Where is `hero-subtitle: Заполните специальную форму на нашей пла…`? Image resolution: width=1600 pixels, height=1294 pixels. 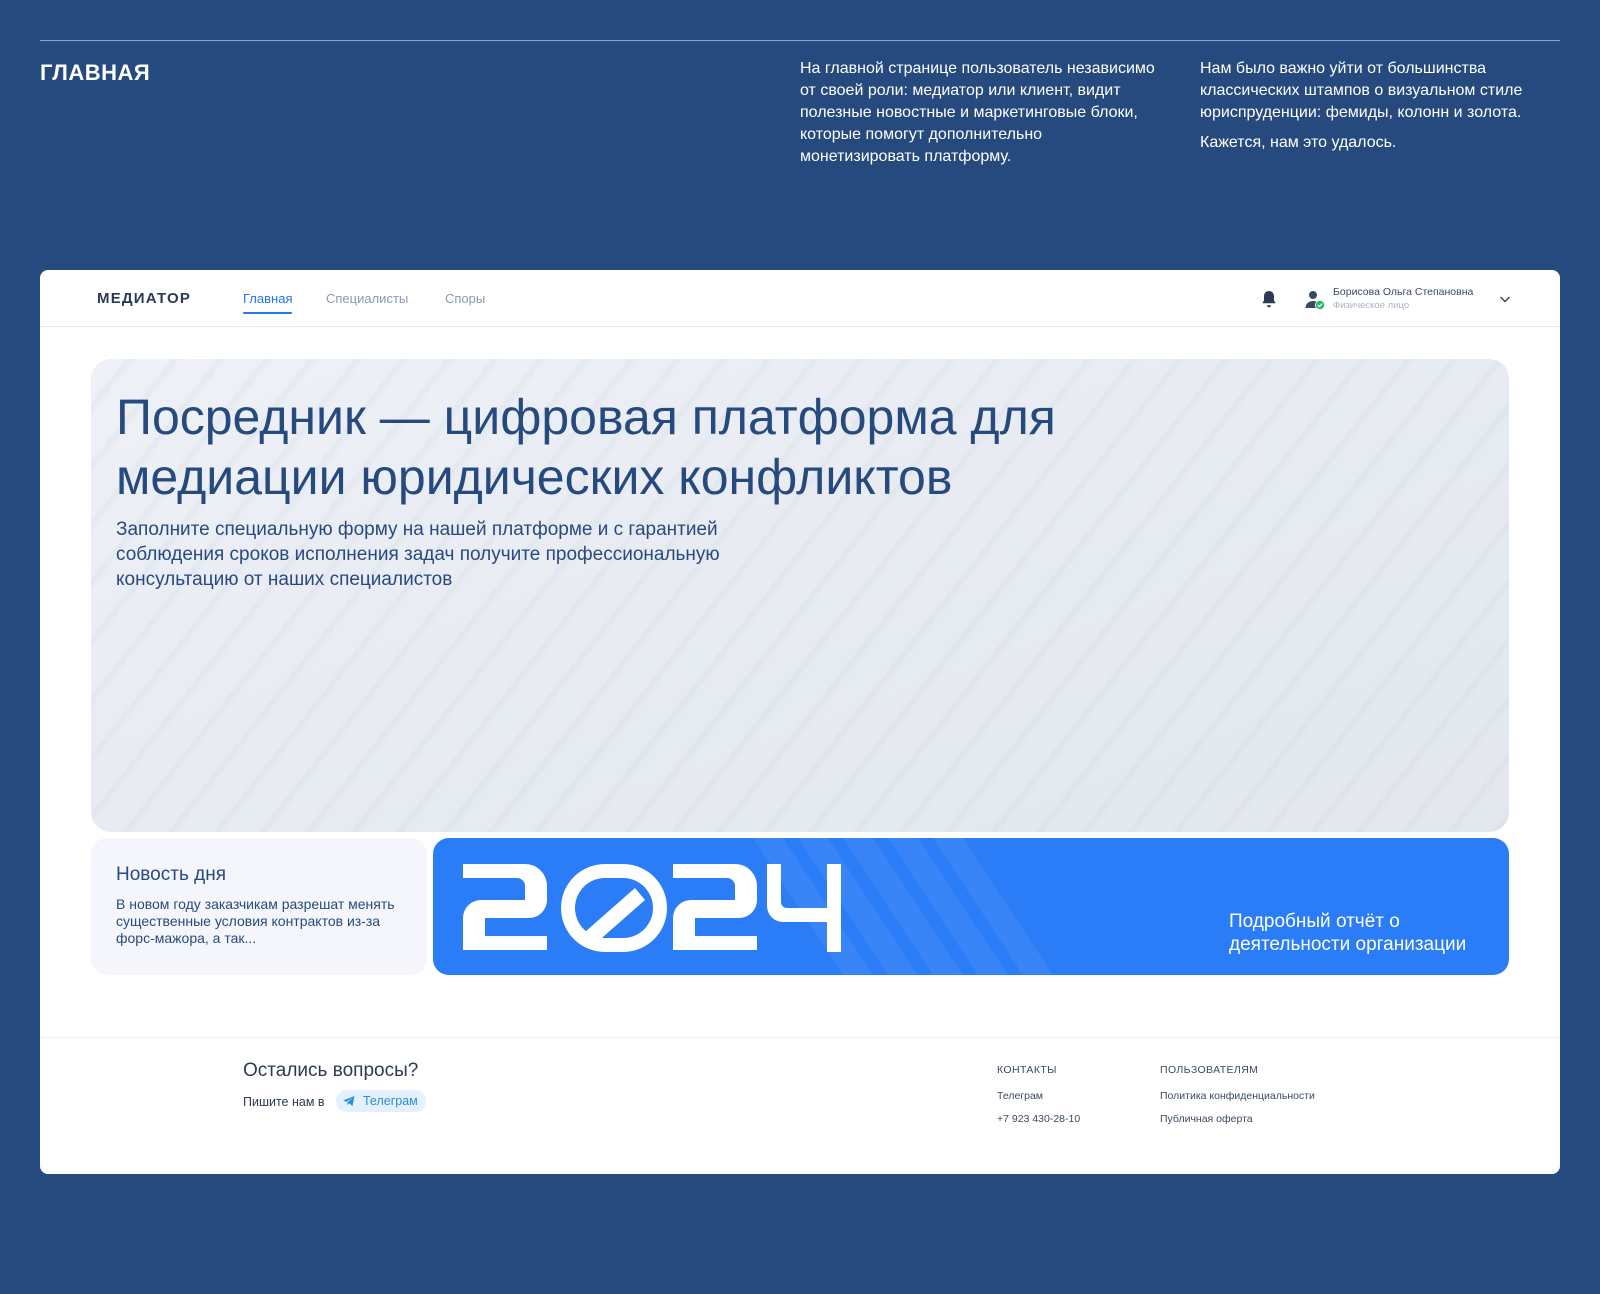
hero-subtitle: Заполните специальную форму на нашей пла… is located at coordinates (418, 554).